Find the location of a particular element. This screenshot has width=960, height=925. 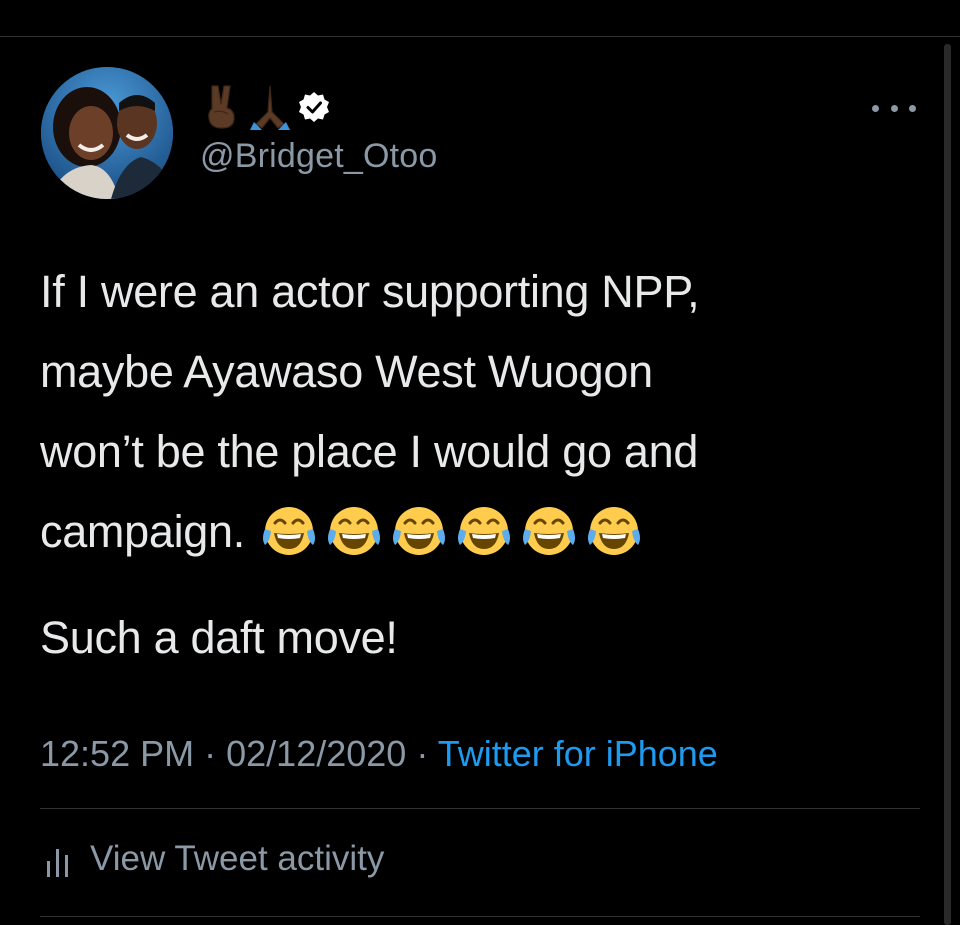

user-handle: @Bridget_Otoo is located at coordinates (318, 156).